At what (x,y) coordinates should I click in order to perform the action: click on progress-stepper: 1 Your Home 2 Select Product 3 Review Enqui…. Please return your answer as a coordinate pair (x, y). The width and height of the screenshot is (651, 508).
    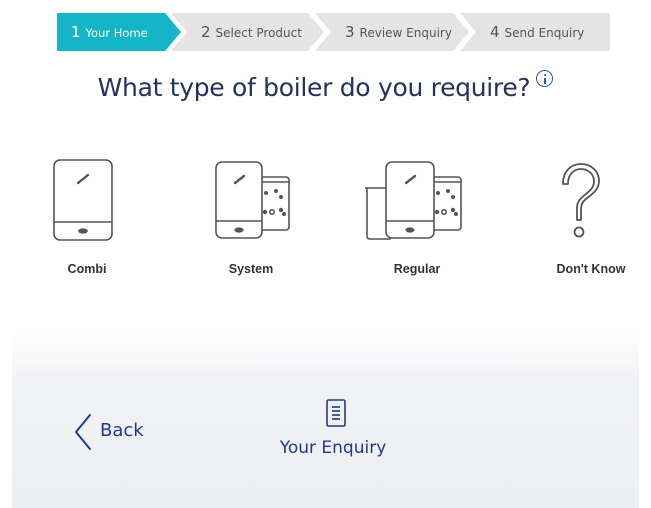
    Looking at the image, I should click on (333, 32).